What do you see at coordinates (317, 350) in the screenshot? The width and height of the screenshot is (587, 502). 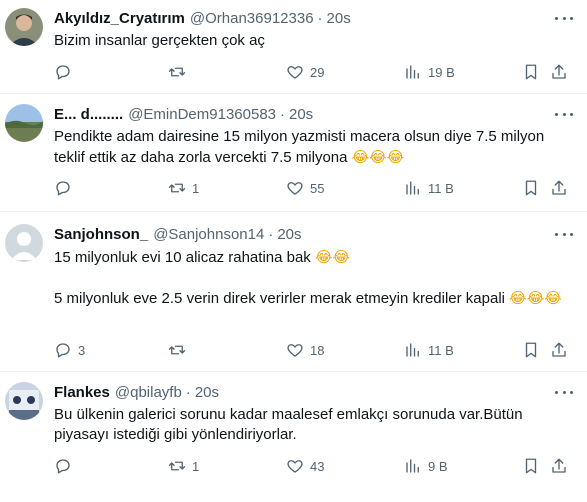 I see `like-count: 18` at bounding box center [317, 350].